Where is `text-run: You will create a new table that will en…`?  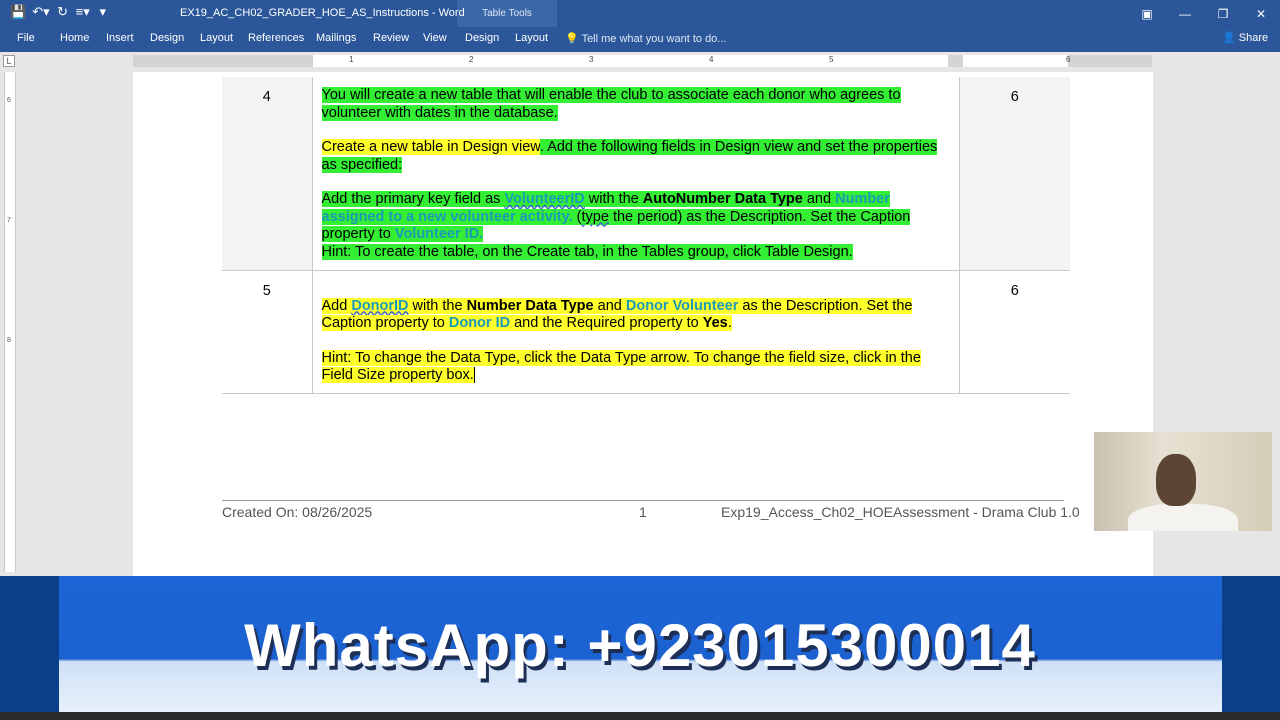 text-run: You will create a new table that will en… is located at coordinates (611, 104).